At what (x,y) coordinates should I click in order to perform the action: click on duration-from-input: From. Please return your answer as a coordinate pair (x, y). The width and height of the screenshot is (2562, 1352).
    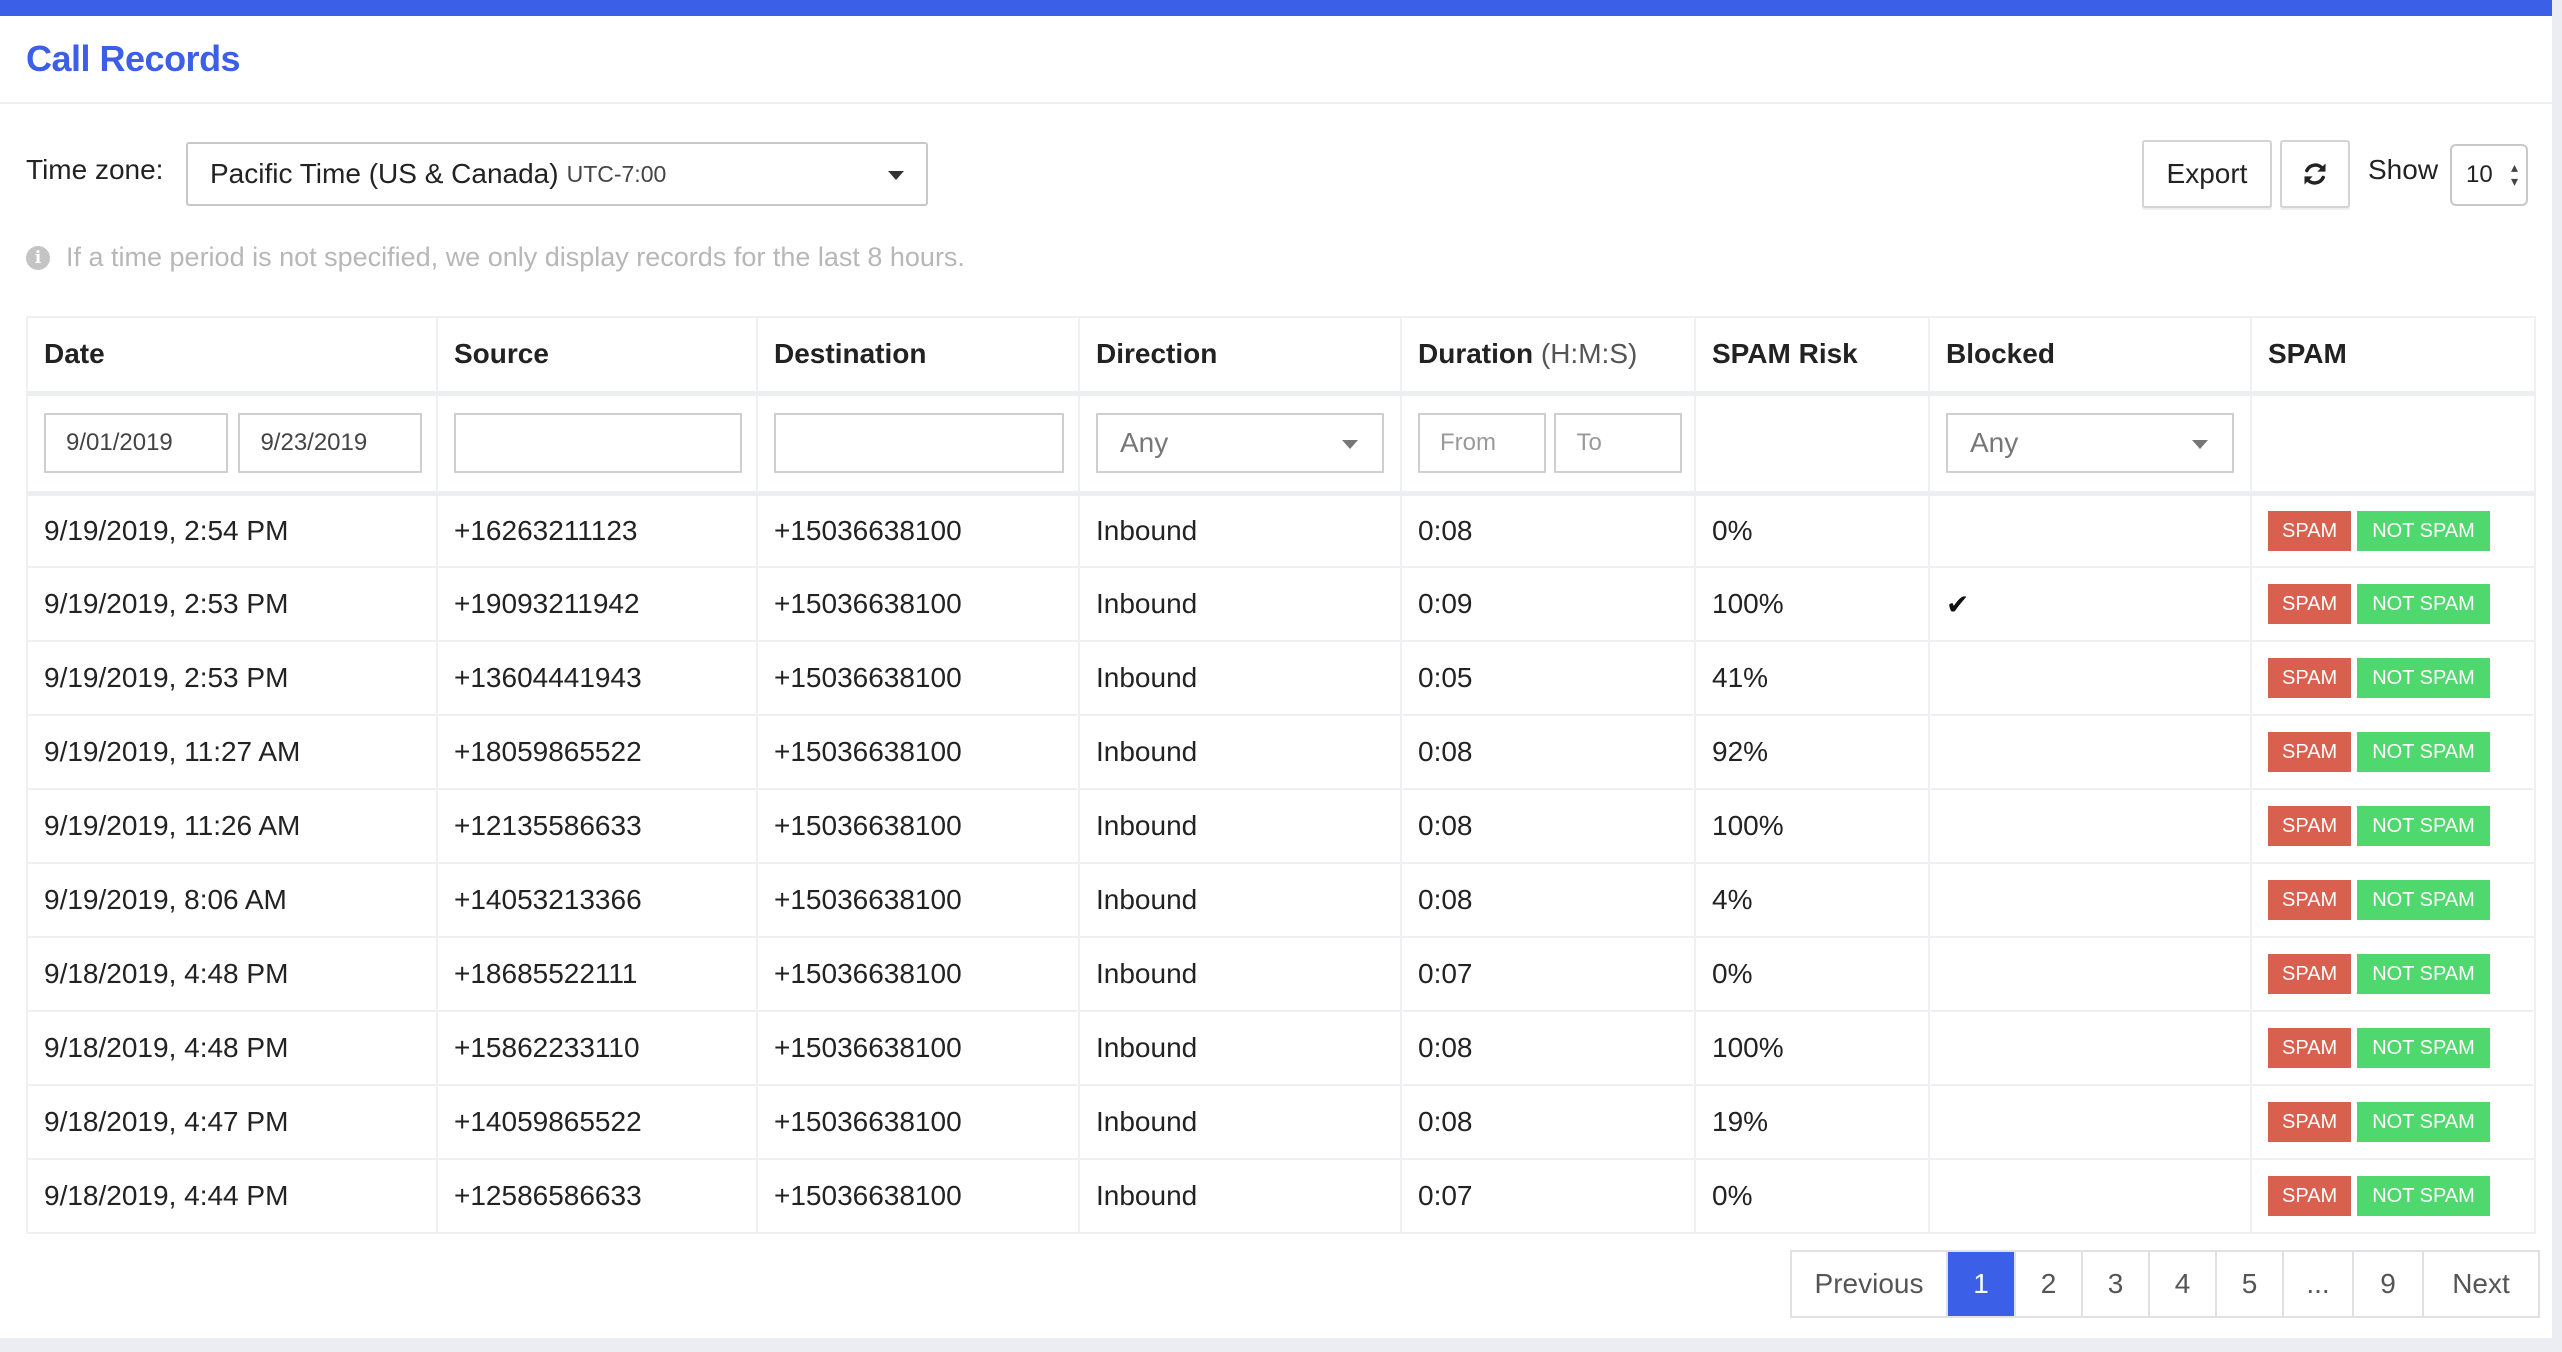
    Looking at the image, I should click on (1482, 443).